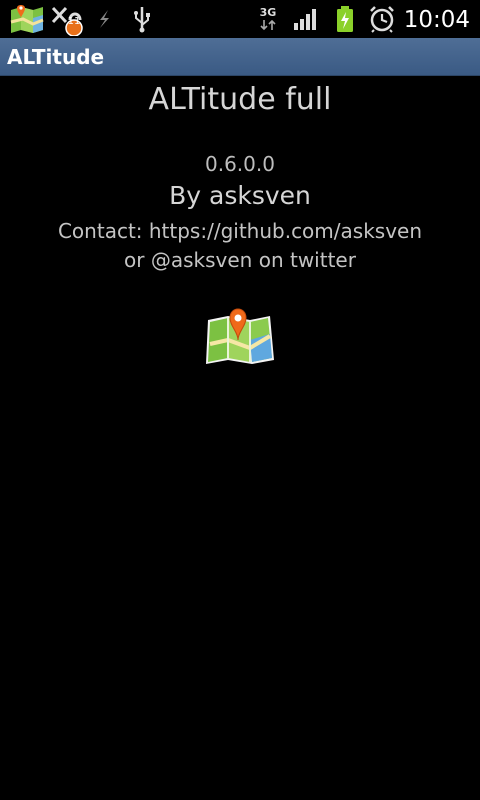  I want to click on network-type-icon: 3G, so click(268, 19).